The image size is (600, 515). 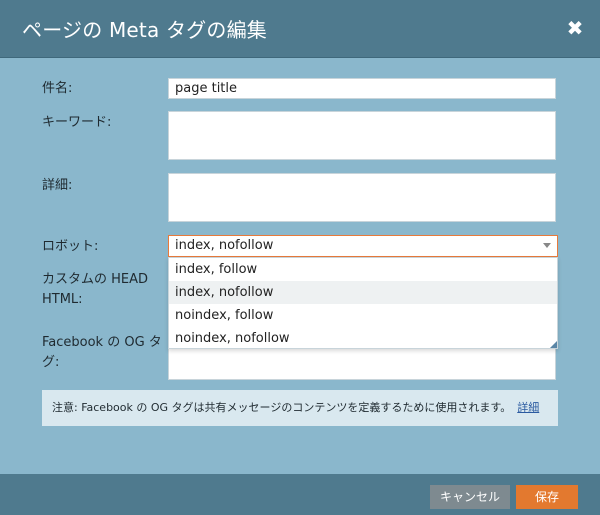 What do you see at coordinates (300, 494) in the screenshot?
I see `dialog-footer` at bounding box center [300, 494].